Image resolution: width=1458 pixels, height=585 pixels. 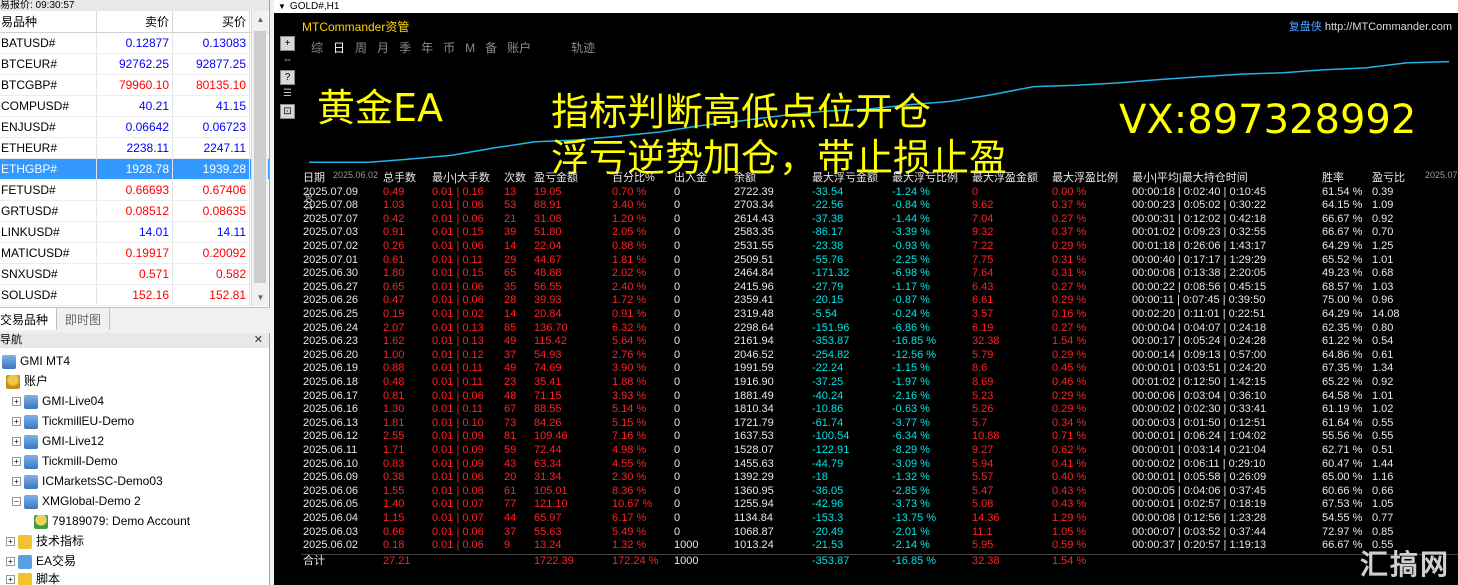 What do you see at coordinates (16, 502) in the screenshot?
I see `collapse-icon: −` at bounding box center [16, 502].